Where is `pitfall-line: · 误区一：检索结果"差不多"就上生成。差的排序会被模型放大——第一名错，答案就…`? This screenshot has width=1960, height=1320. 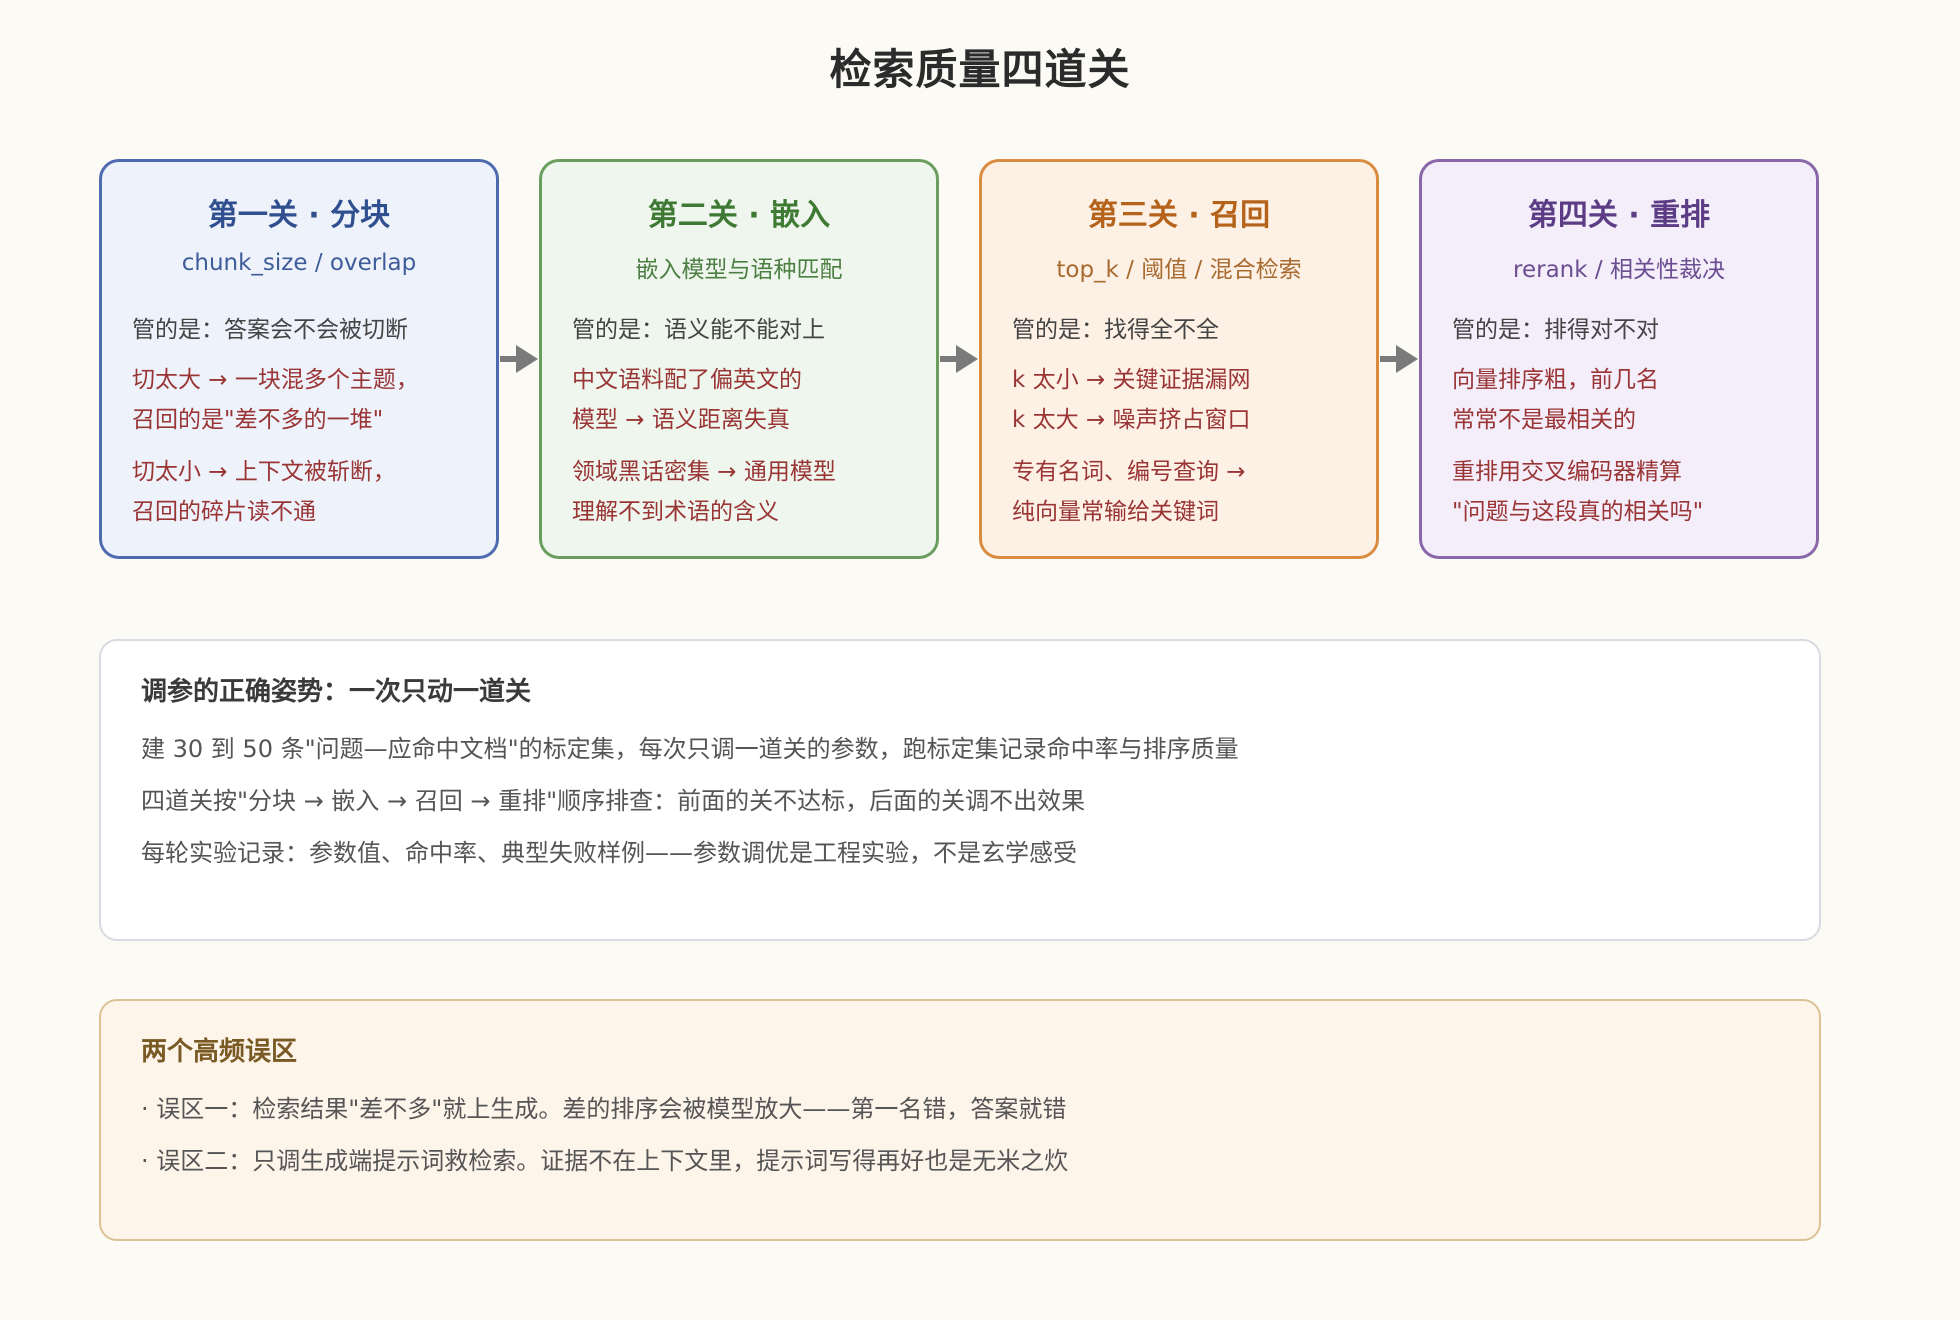
pitfall-line: · 误区一：检索结果"差不多"就上生成。差的排序会被模型放大——第一名错，答案就… is located at coordinates (604, 1109).